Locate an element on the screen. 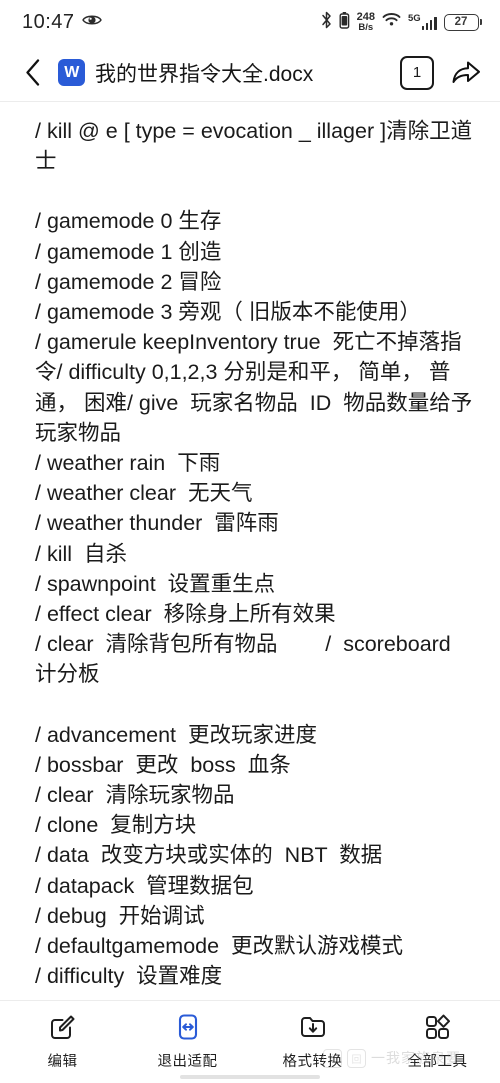 The height and width of the screenshot is (1083, 500). network-type-label: 5G is located at coordinates (414, 19).